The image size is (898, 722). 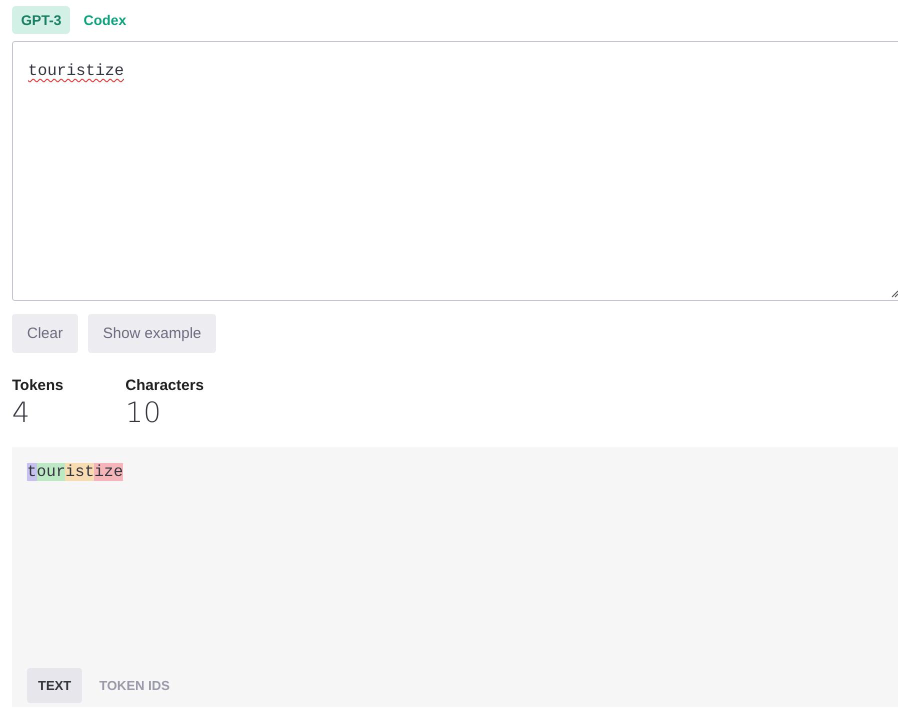 I want to click on token-highlight: ize, so click(x=109, y=472).